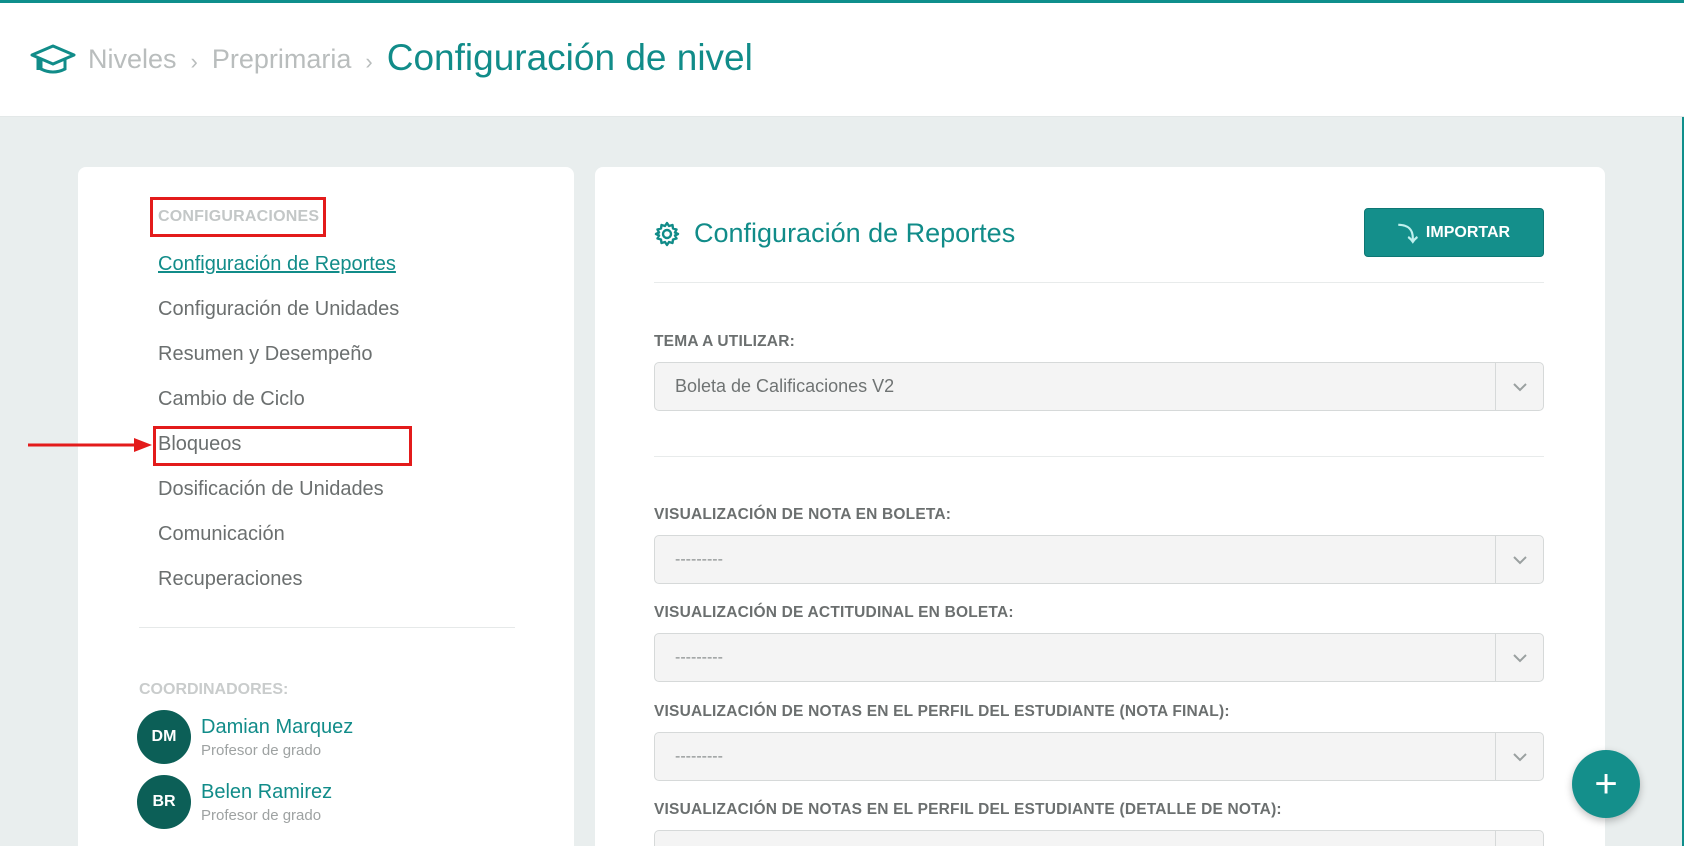 This screenshot has width=1684, height=846. Describe the element at coordinates (214, 689) in the screenshot. I see `coordinators-heading: COORDINADORES:` at that location.